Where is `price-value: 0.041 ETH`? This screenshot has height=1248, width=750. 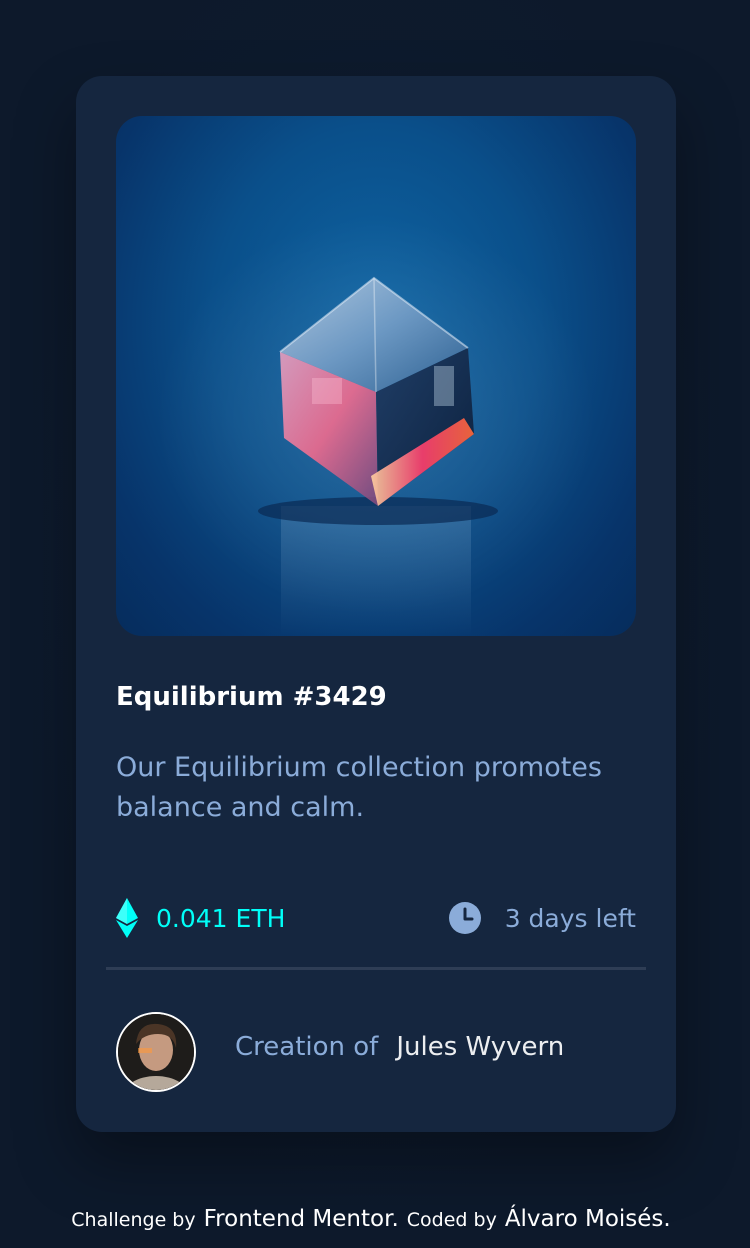
price-value: 0.041 ETH is located at coordinates (221, 918).